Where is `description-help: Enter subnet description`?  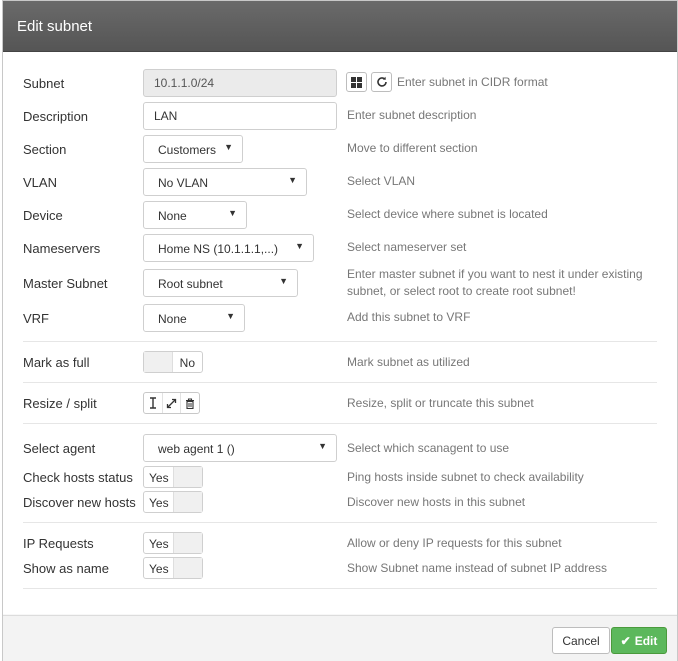
description-help: Enter subnet description is located at coordinates (412, 115).